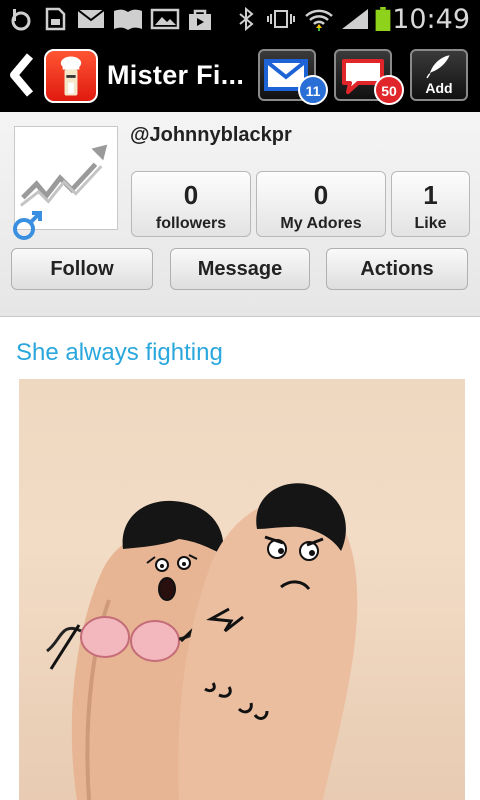 Image resolution: width=480 pixels, height=800 pixels. Describe the element at coordinates (430, 195) in the screenshot. I see `like-count: 1` at that location.